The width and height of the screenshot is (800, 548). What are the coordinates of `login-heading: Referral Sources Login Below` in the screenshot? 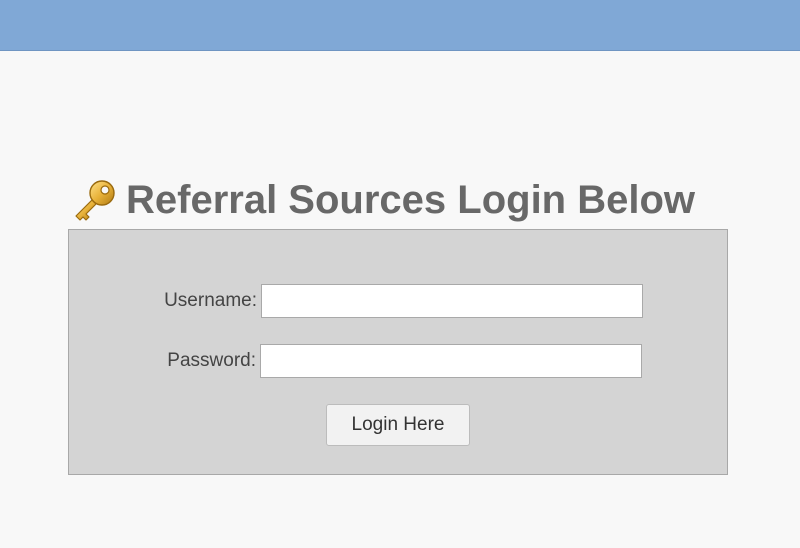 It's located at (382, 200).